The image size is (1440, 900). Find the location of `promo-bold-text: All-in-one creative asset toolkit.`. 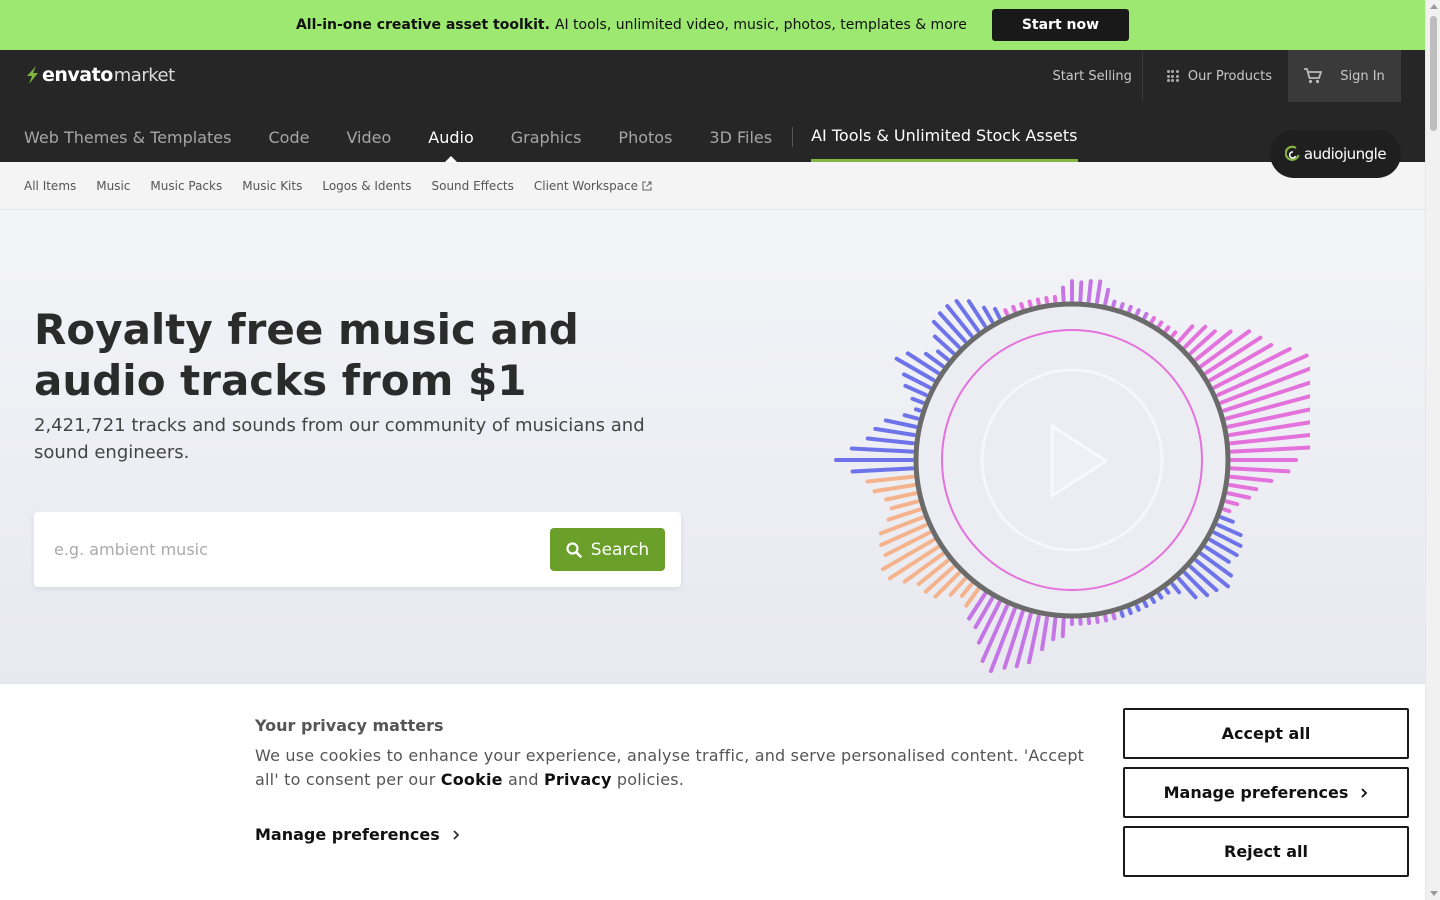

promo-bold-text: All-in-one creative asset toolkit. is located at coordinates (422, 25).